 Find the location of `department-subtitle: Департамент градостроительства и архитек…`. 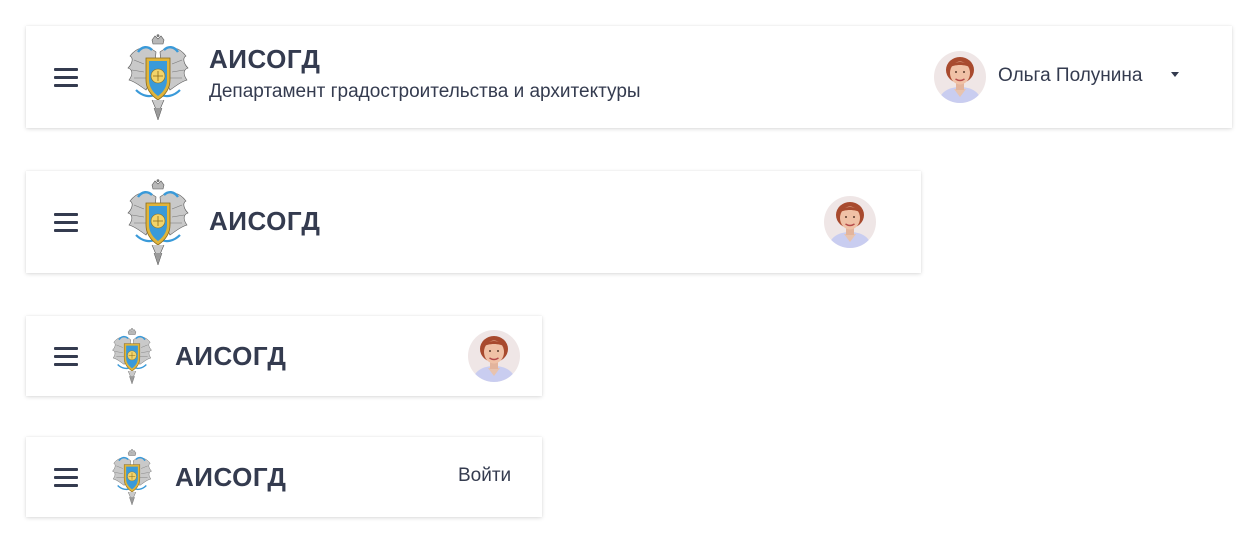

department-subtitle: Департамент градостроительства и архитек… is located at coordinates (425, 91).